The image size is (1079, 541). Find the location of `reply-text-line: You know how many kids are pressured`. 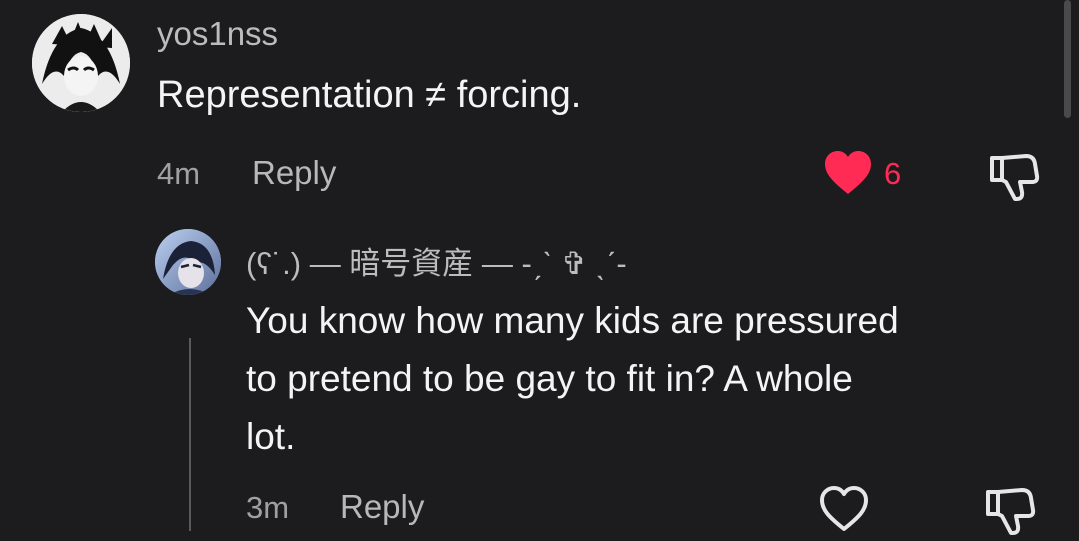

reply-text-line: You know how many kids are pressured is located at coordinates (572, 320).